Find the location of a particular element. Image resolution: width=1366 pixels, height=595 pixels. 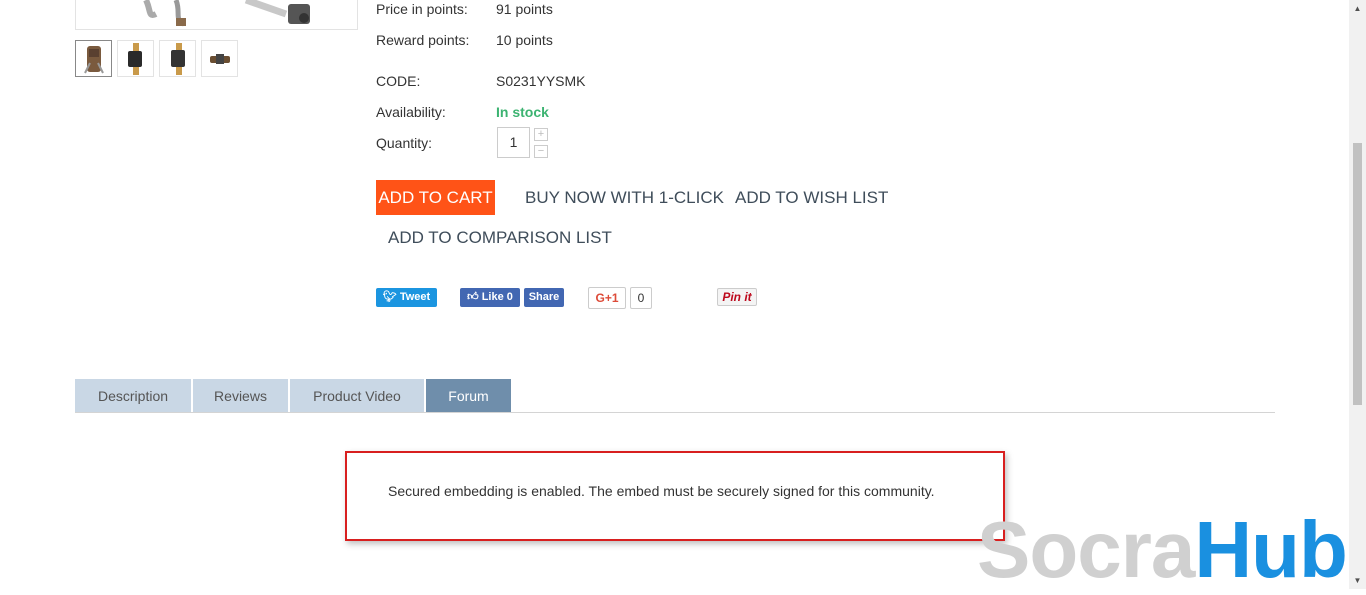

quantity-row: Quantity: is located at coordinates (436, 143).